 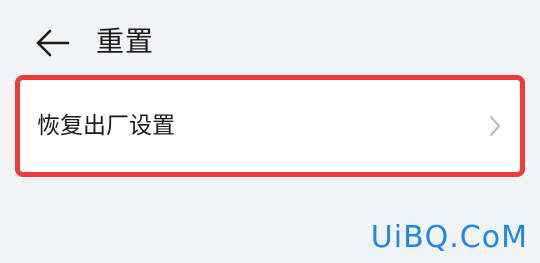 What do you see at coordinates (449, 237) in the screenshot?
I see `watermark: UiBQ.CoM` at bounding box center [449, 237].